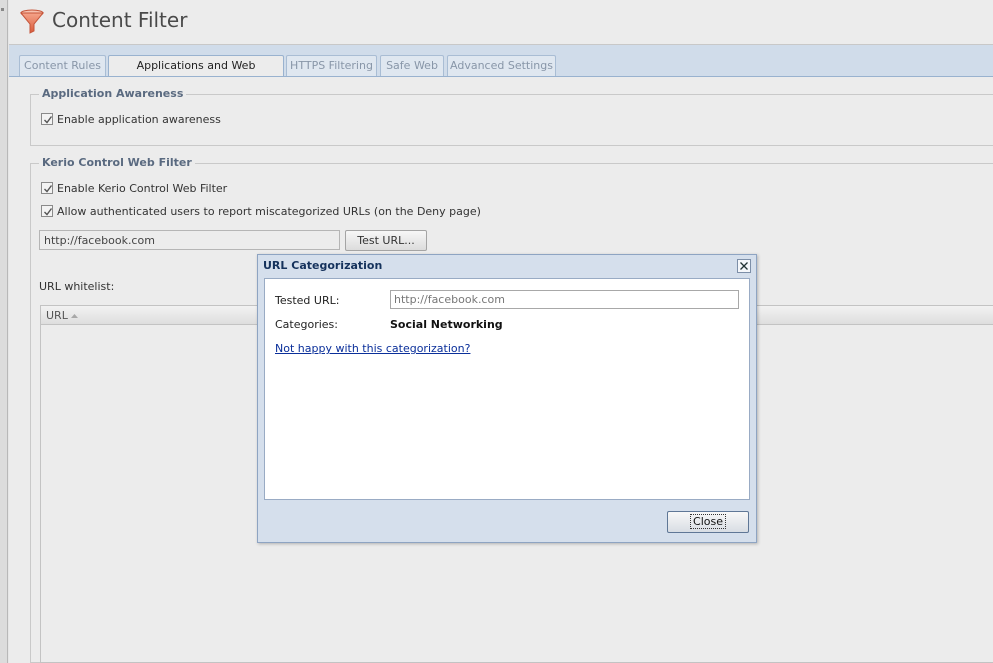 Image resolution: width=993 pixels, height=663 pixels. I want to click on allow-report-miscategorized-checkbox, so click(47, 211).